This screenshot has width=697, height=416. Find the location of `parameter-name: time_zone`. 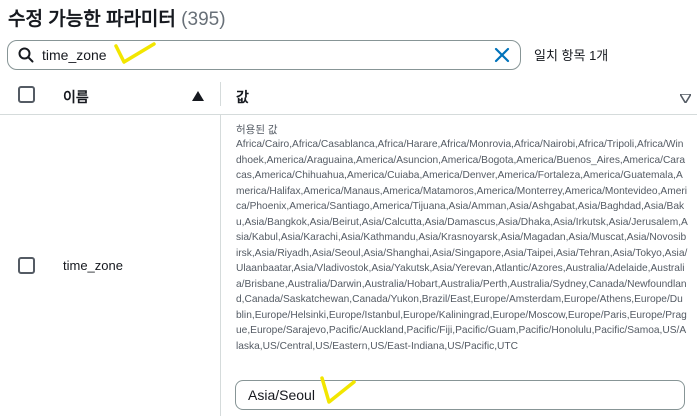

parameter-name: time_zone is located at coordinates (93, 265).